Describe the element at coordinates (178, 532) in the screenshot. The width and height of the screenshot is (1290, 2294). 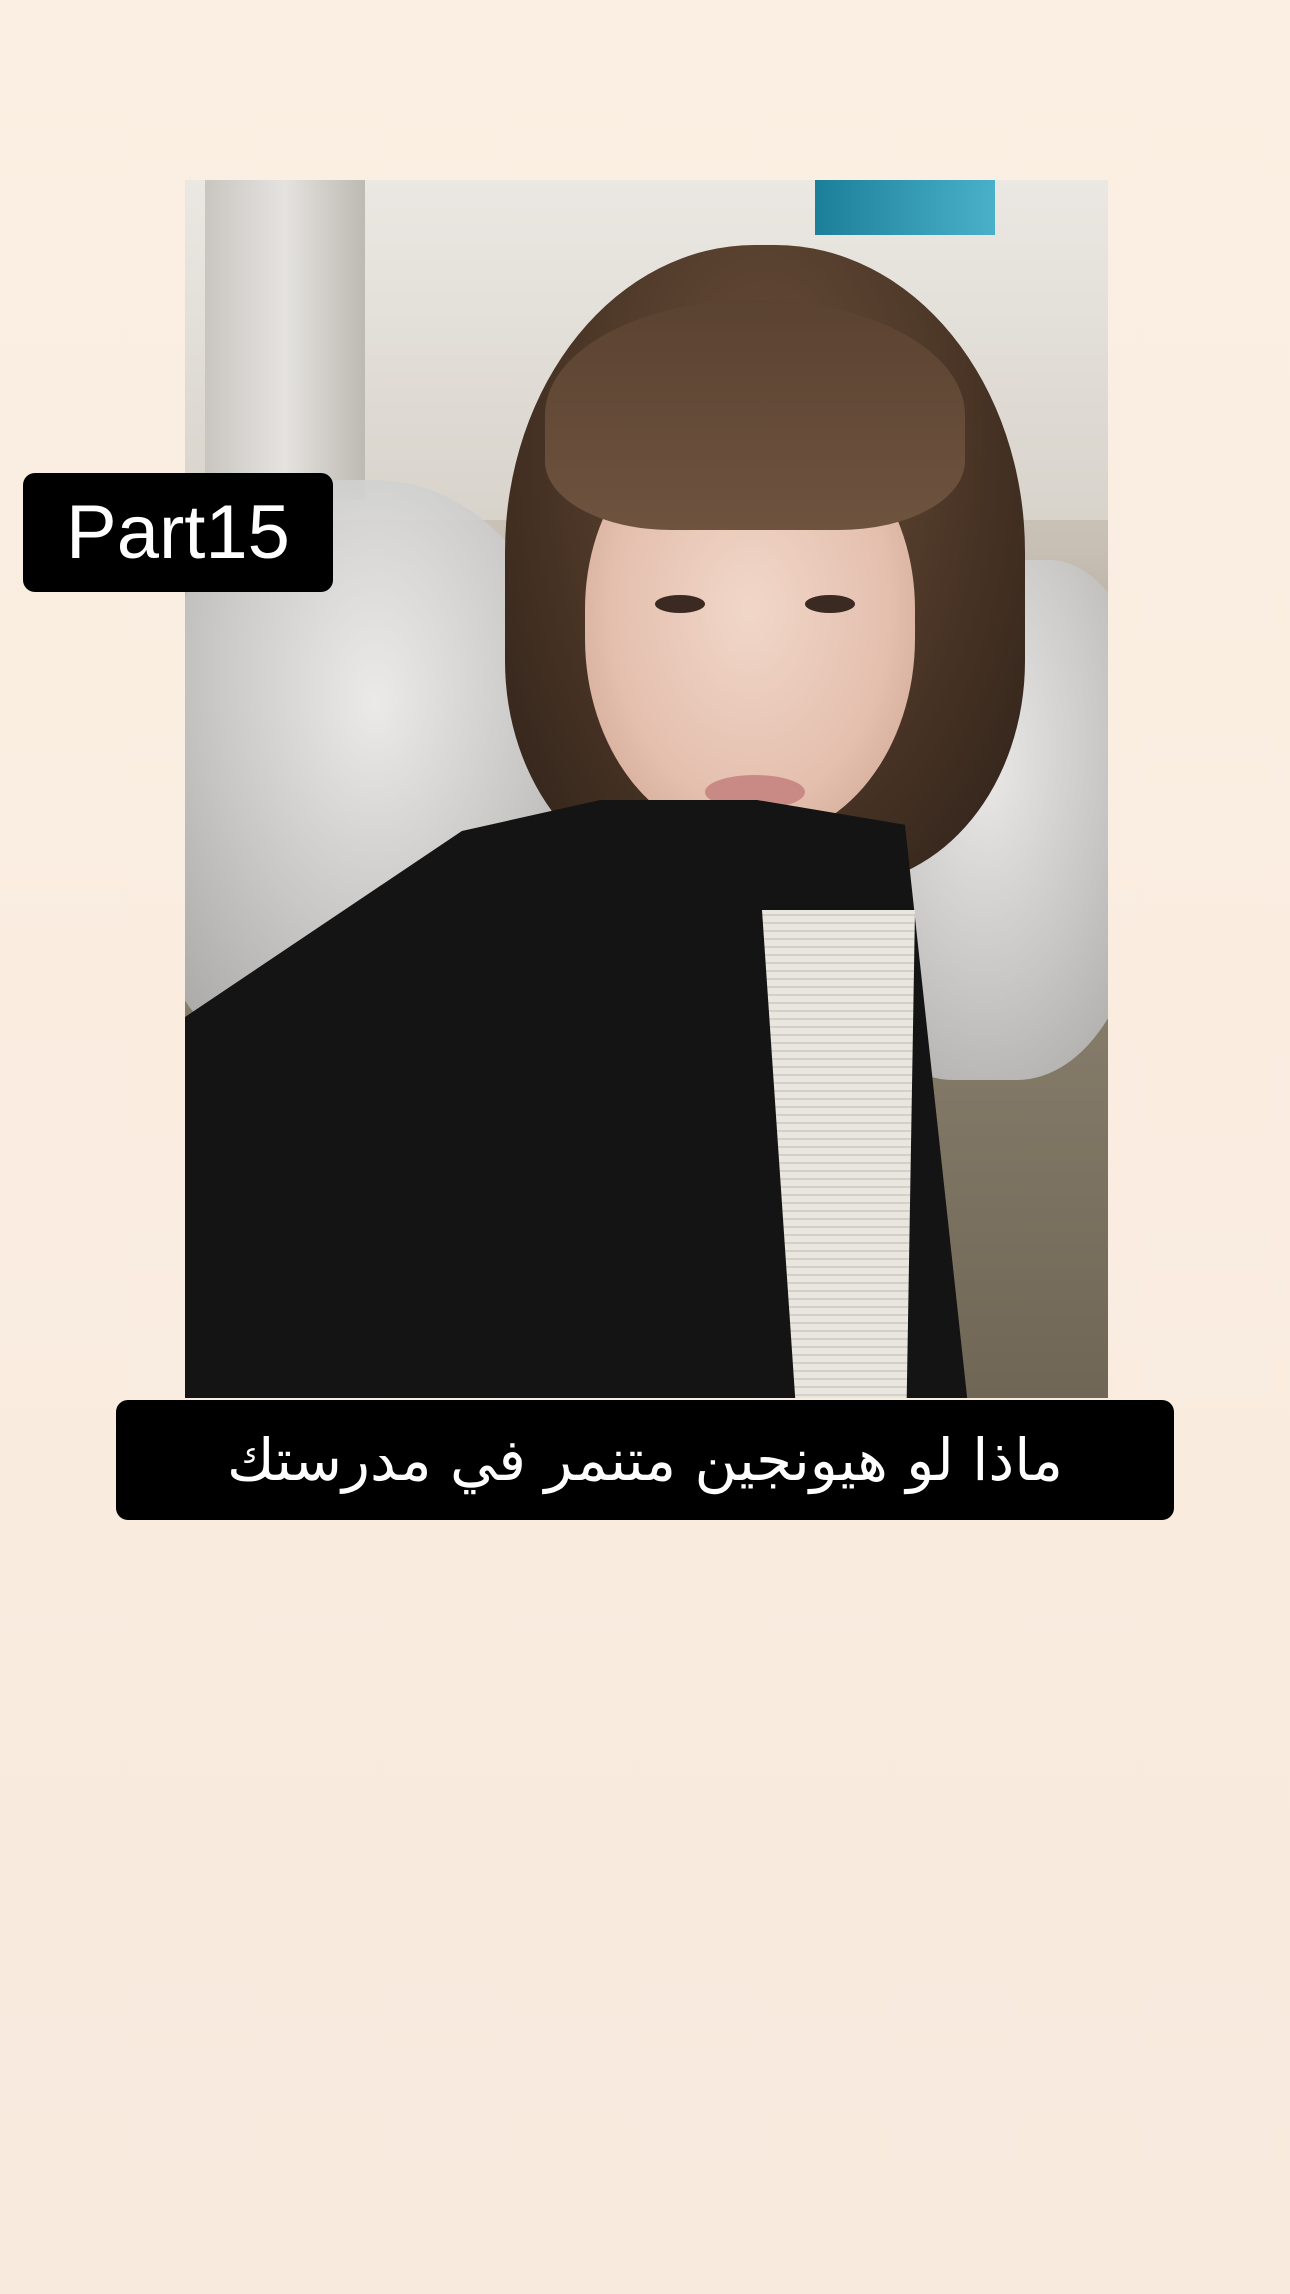
I see `part-number-label: Part15` at that location.